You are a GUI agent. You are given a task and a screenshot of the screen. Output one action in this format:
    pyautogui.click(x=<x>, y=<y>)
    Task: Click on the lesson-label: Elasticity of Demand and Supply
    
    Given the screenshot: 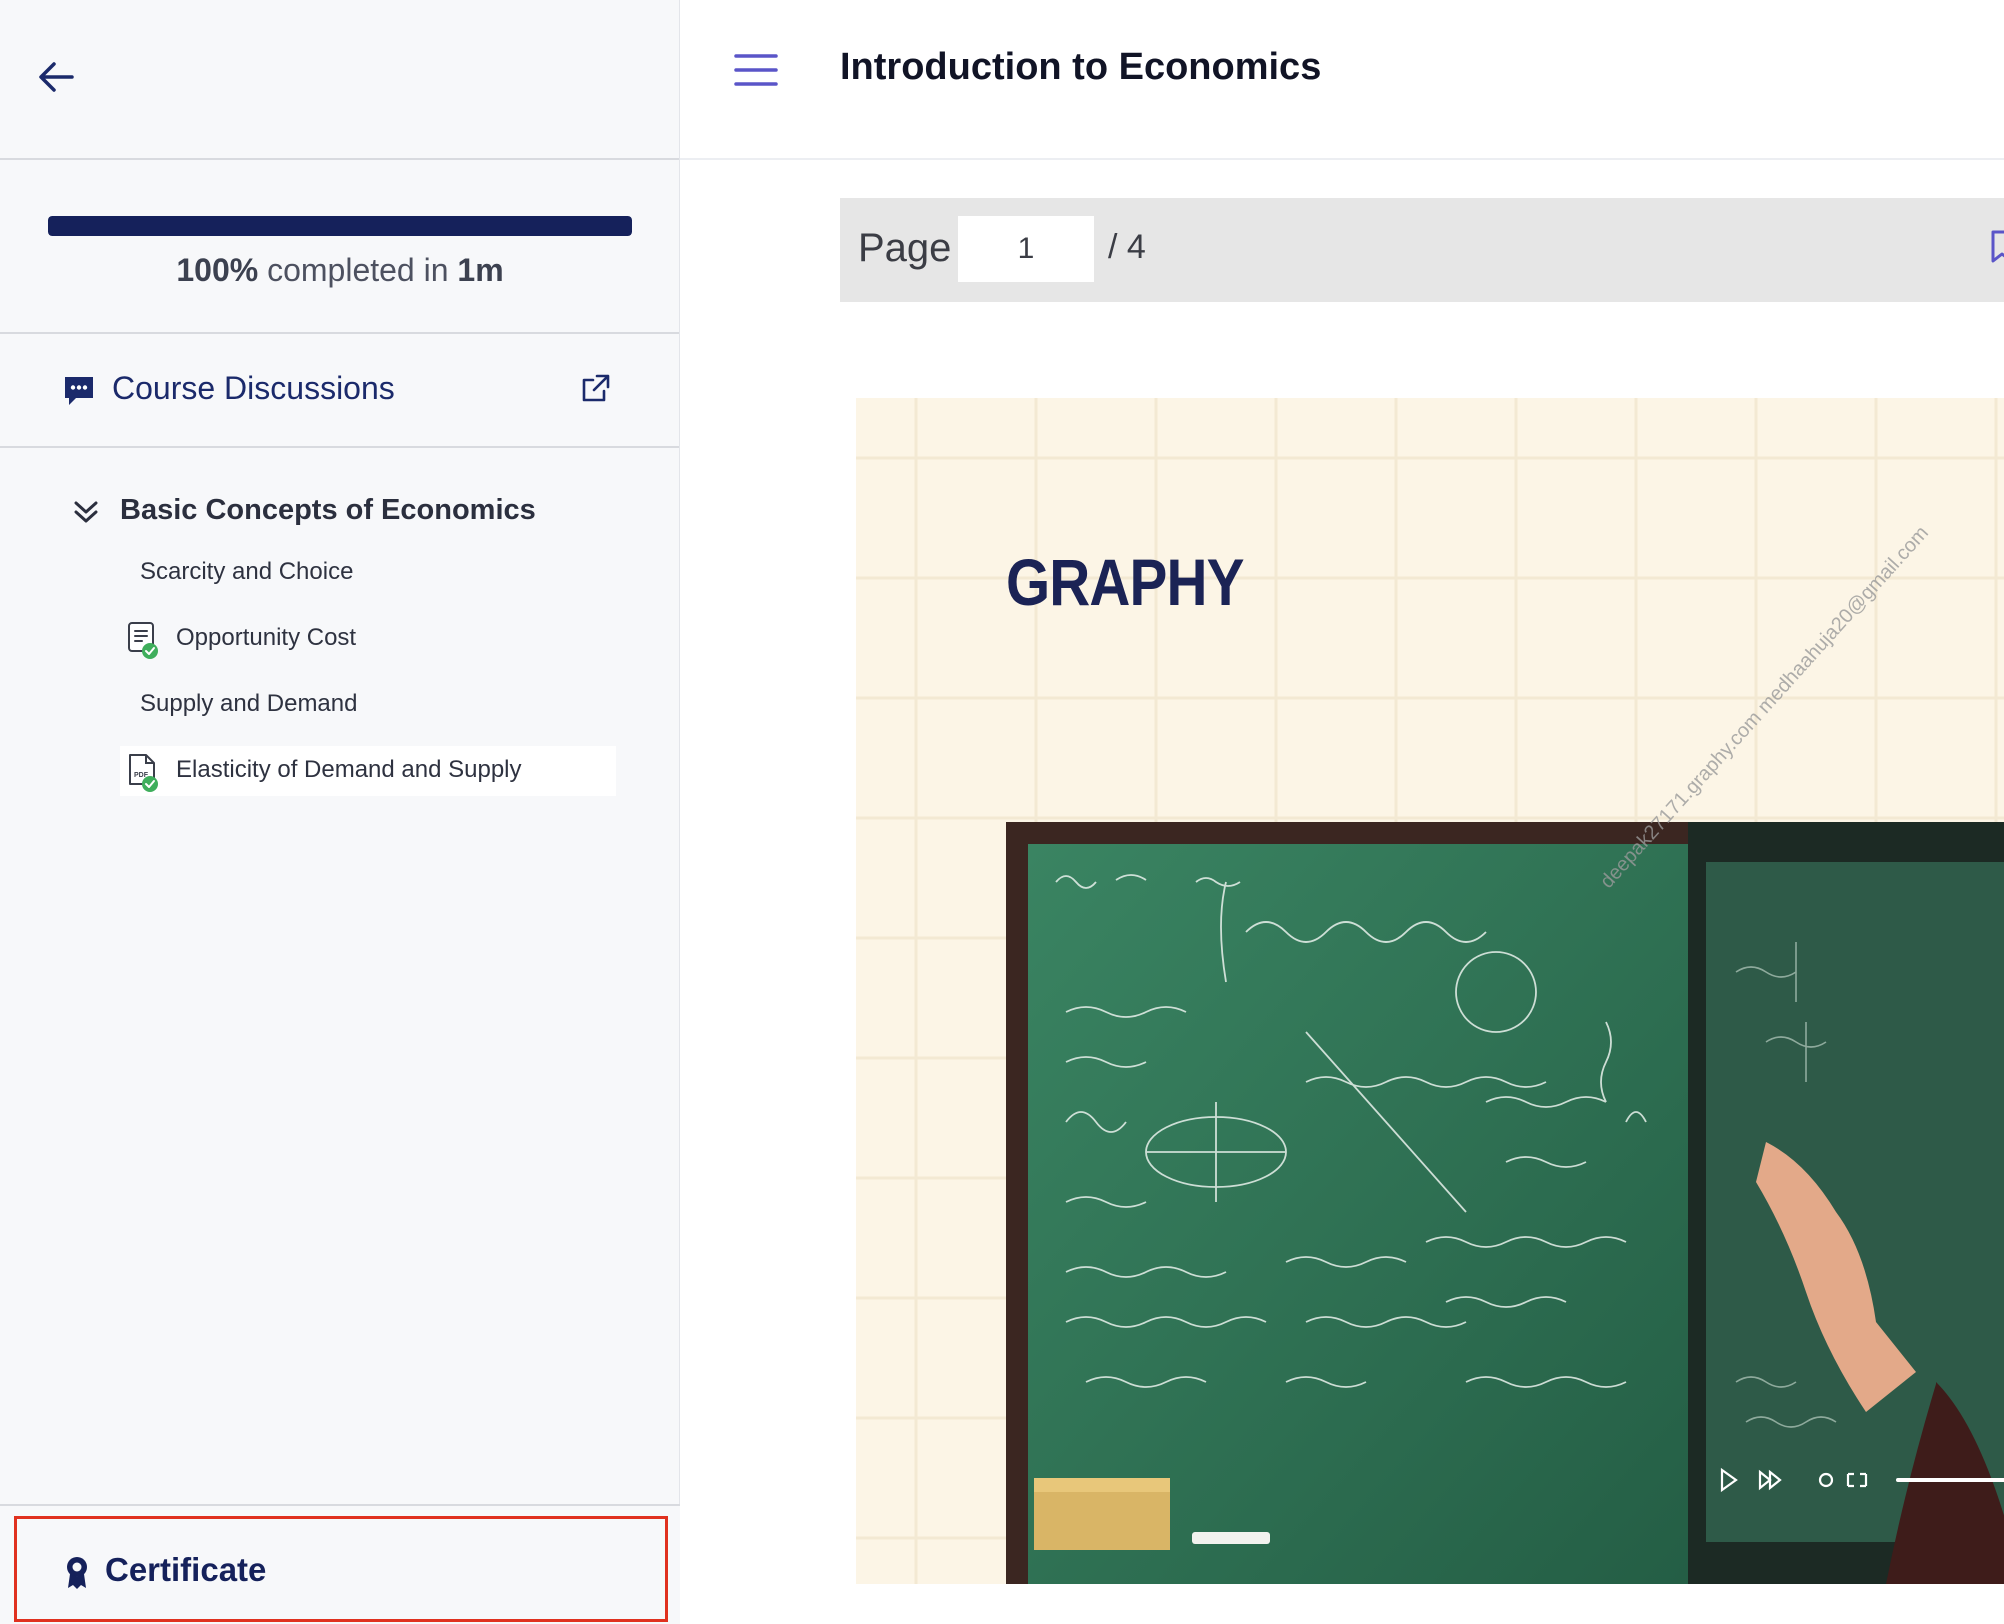 What is the action you would take?
    pyautogui.click(x=349, y=769)
    